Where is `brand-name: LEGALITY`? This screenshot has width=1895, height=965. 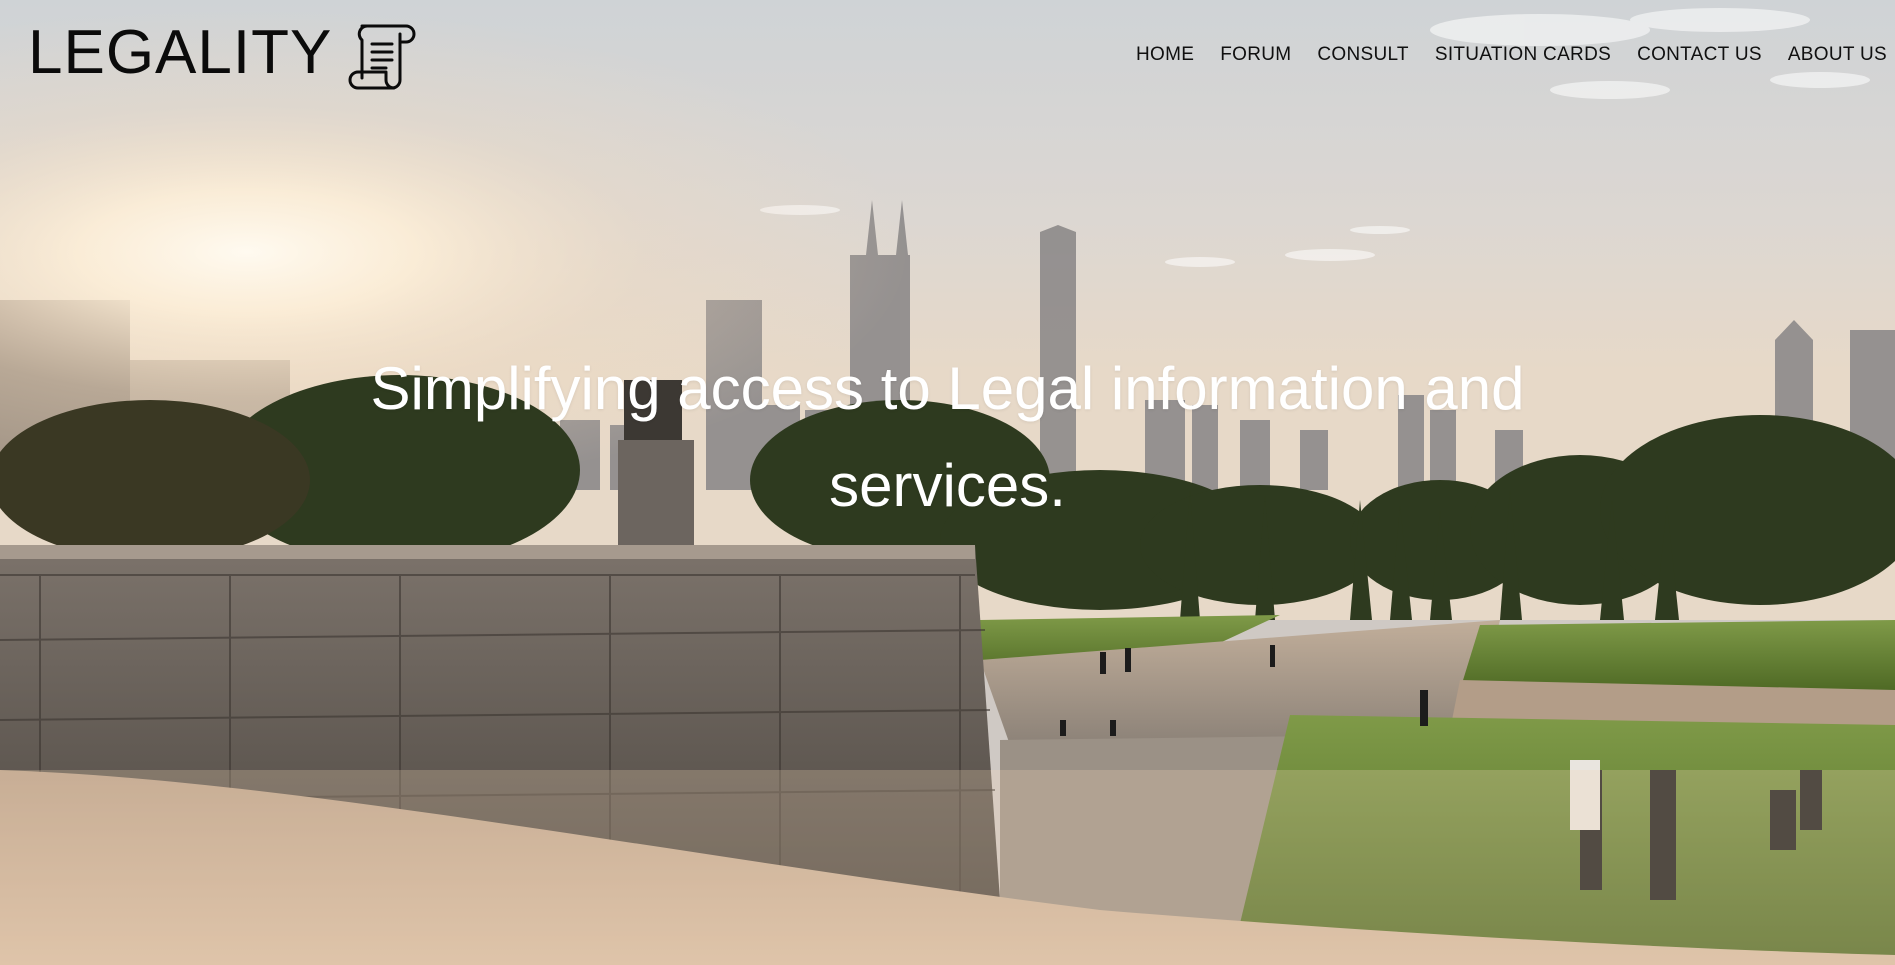
brand-name: LEGALITY is located at coordinates (180, 52).